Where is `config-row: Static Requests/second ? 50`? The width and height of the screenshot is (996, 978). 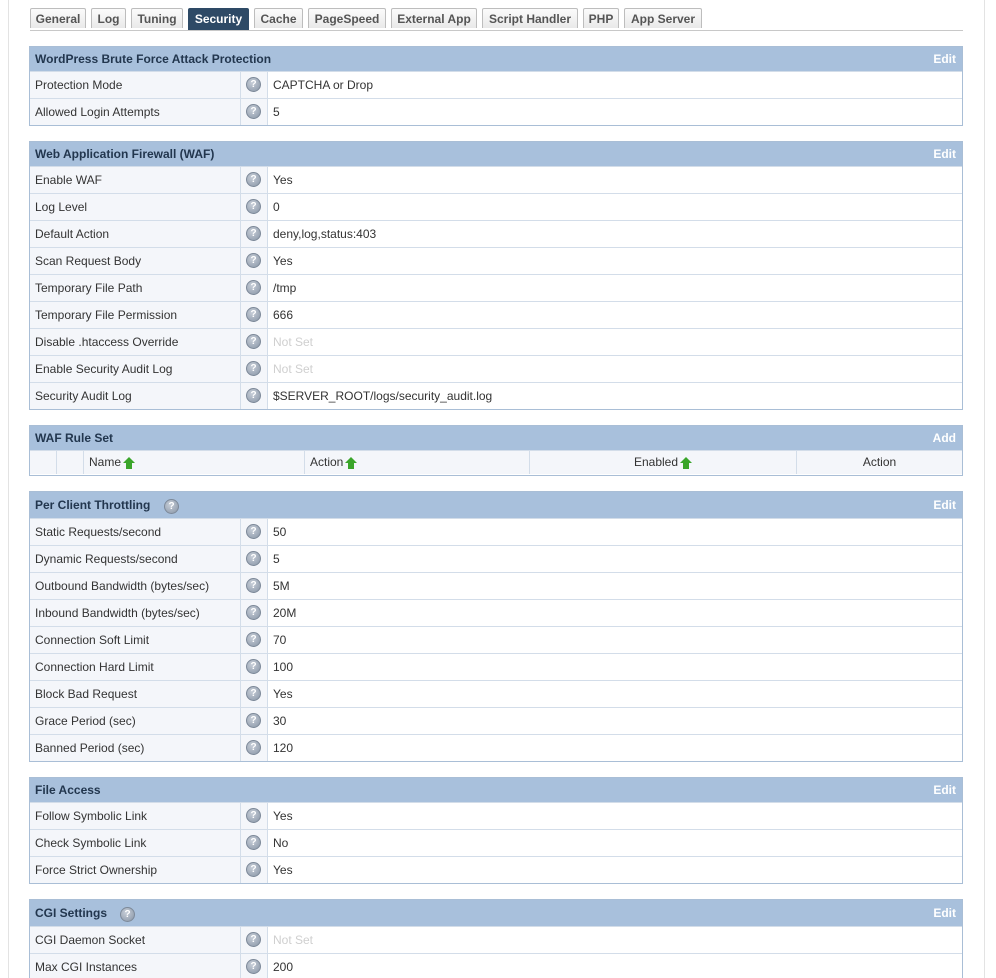 config-row: Static Requests/second ? 50 is located at coordinates (496, 531).